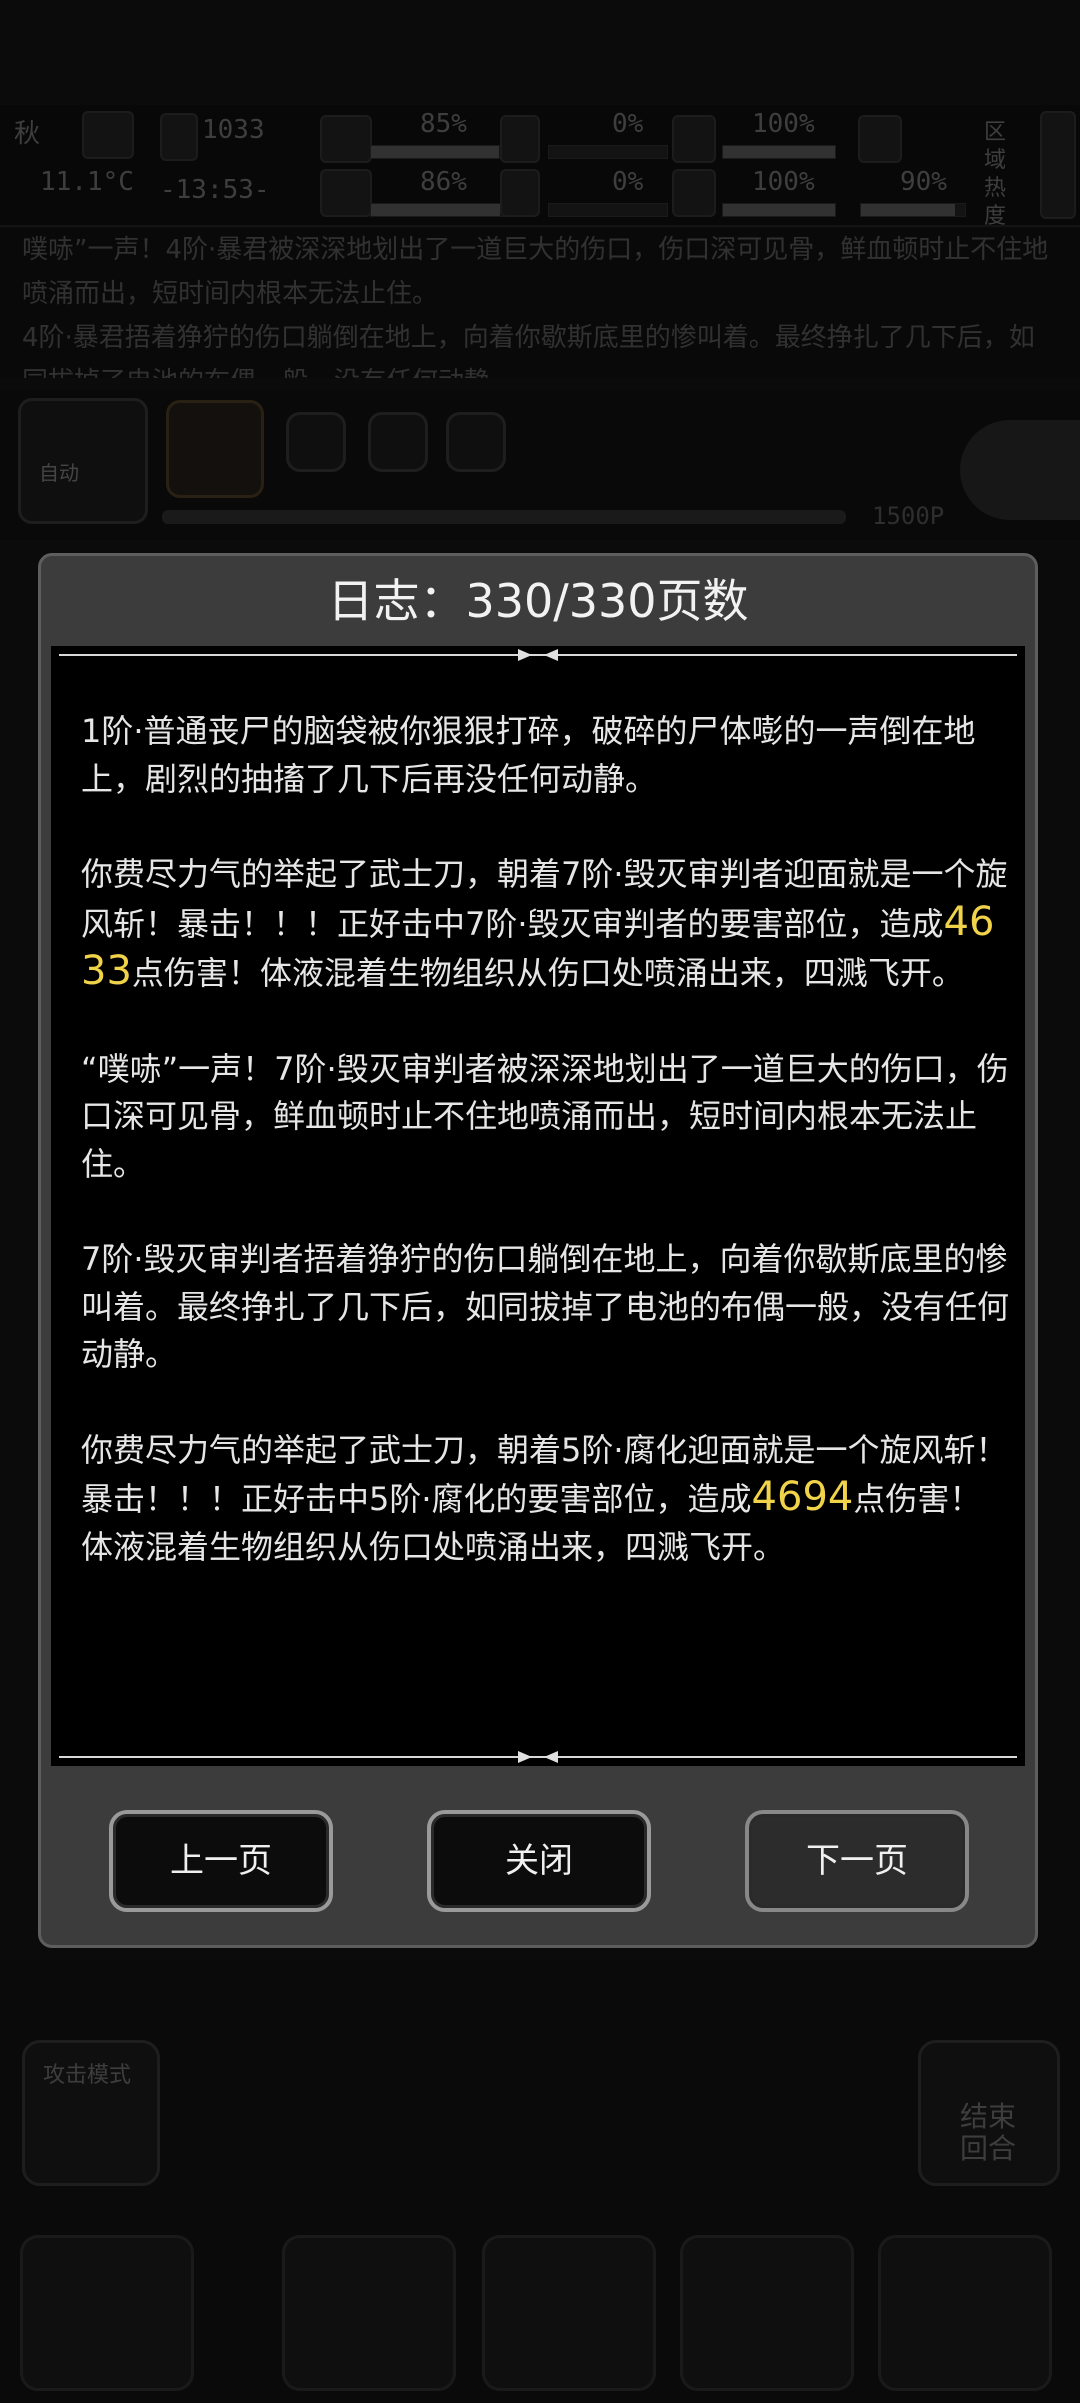 This screenshot has height=2403, width=1080. I want to click on day-icon, so click(179, 137).